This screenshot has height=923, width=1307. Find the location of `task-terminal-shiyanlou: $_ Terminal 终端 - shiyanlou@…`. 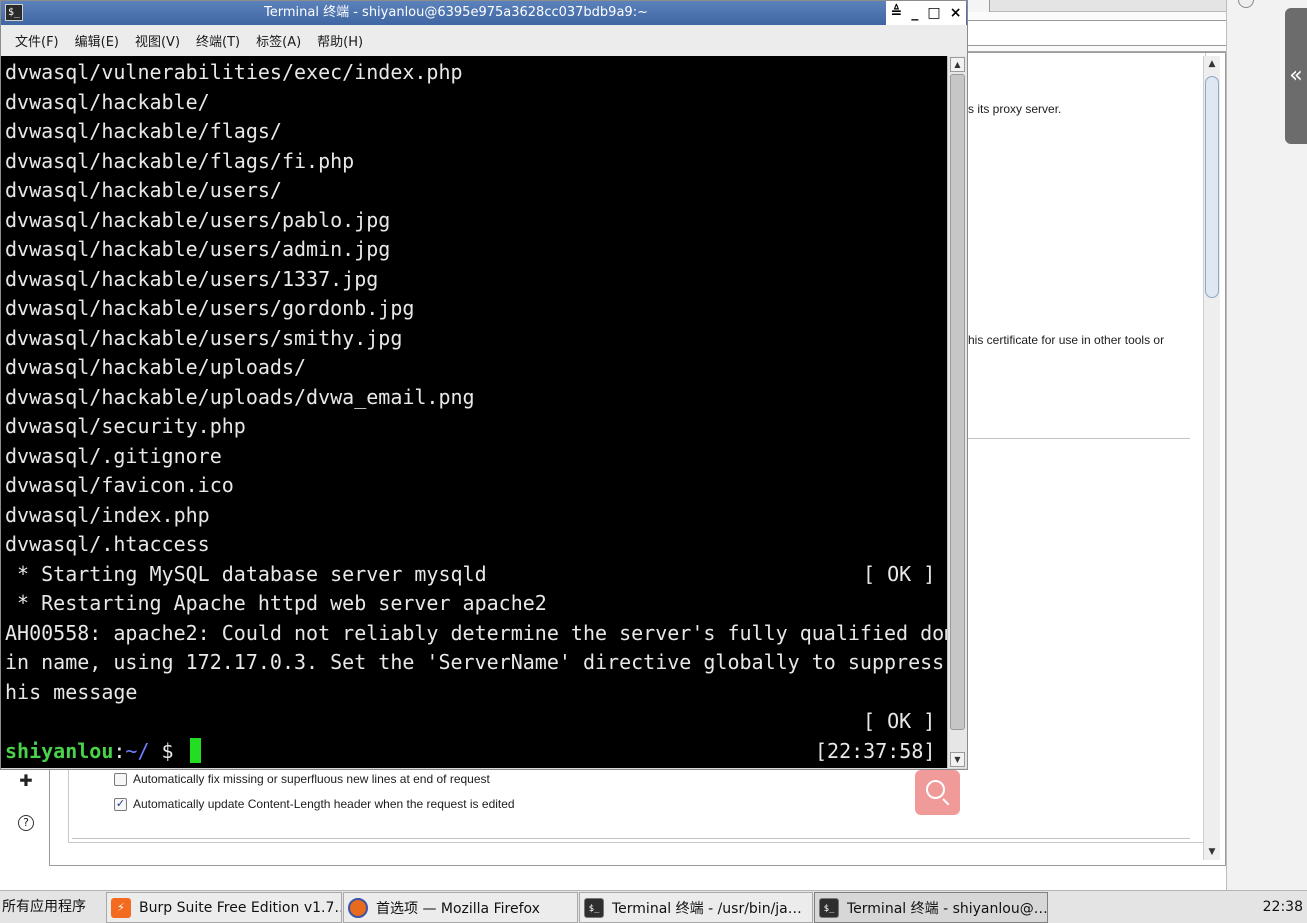

task-terminal-shiyanlou: $_ Terminal 终端 - shiyanlou@… is located at coordinates (931, 907).